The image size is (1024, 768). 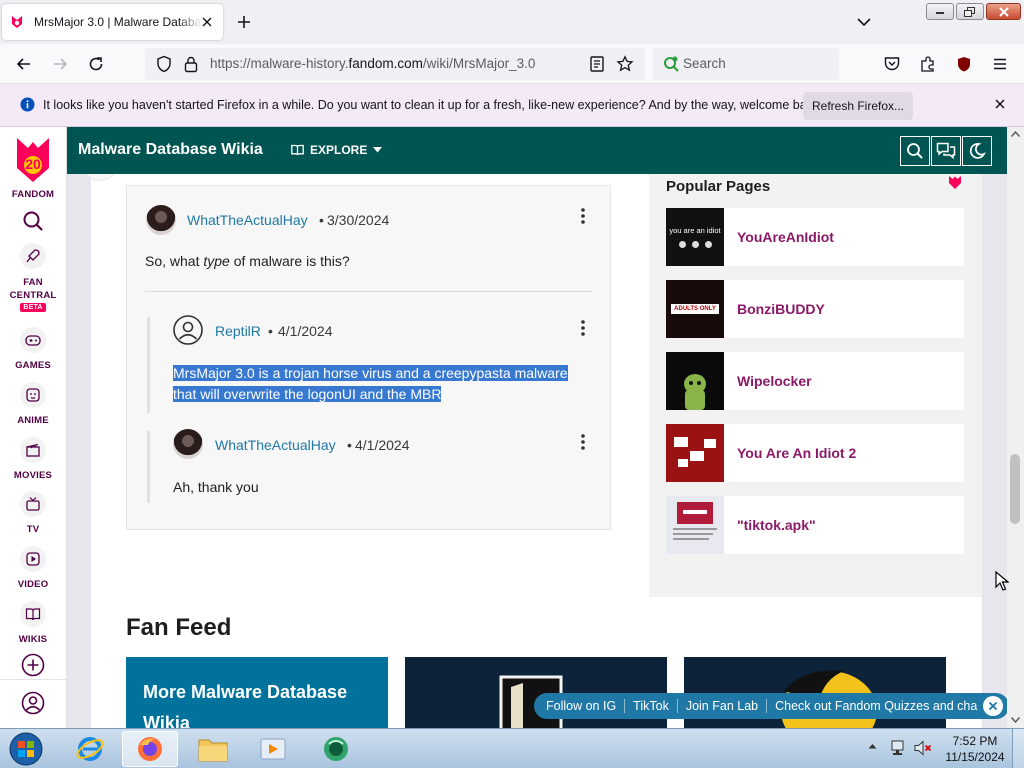 I want to click on tiktok-link: TikTok, so click(x=651, y=706).